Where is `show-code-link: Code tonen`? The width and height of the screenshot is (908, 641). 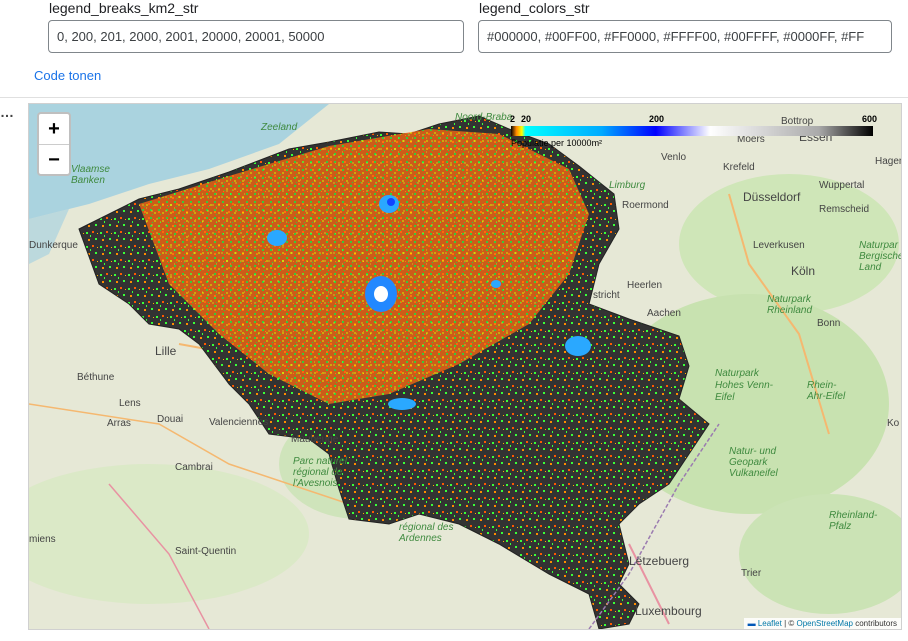 show-code-link: Code tonen is located at coordinates (67, 75).